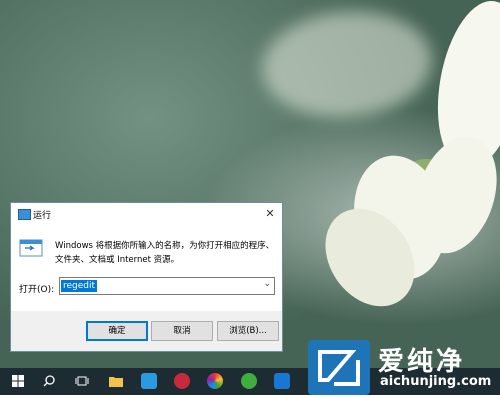 This screenshot has height=398, width=500. What do you see at coordinates (79, 286) in the screenshot?
I see `run-command-value: regedit` at bounding box center [79, 286].